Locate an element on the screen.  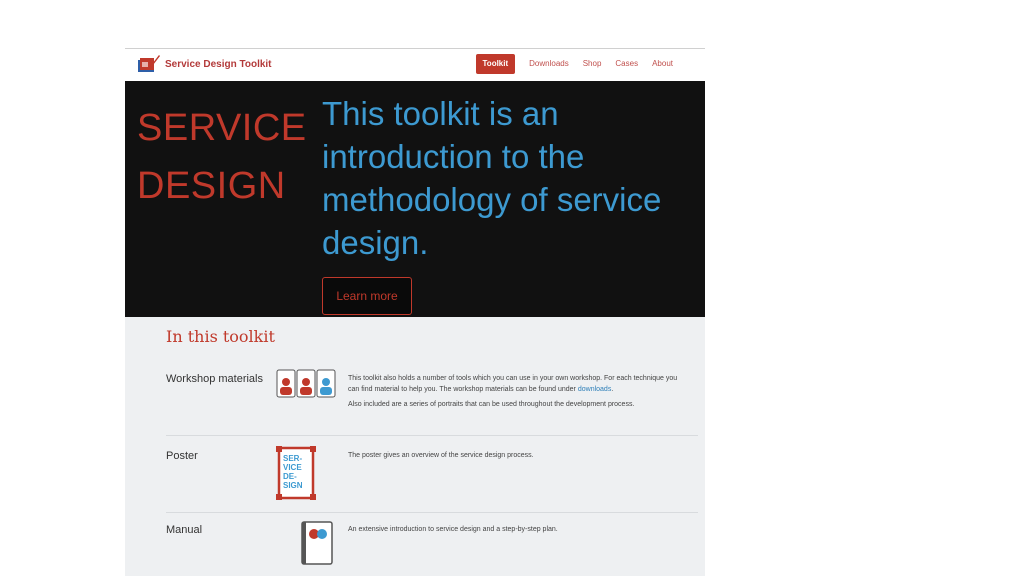
workshop-cards-icon is located at coordinates (306, 383).